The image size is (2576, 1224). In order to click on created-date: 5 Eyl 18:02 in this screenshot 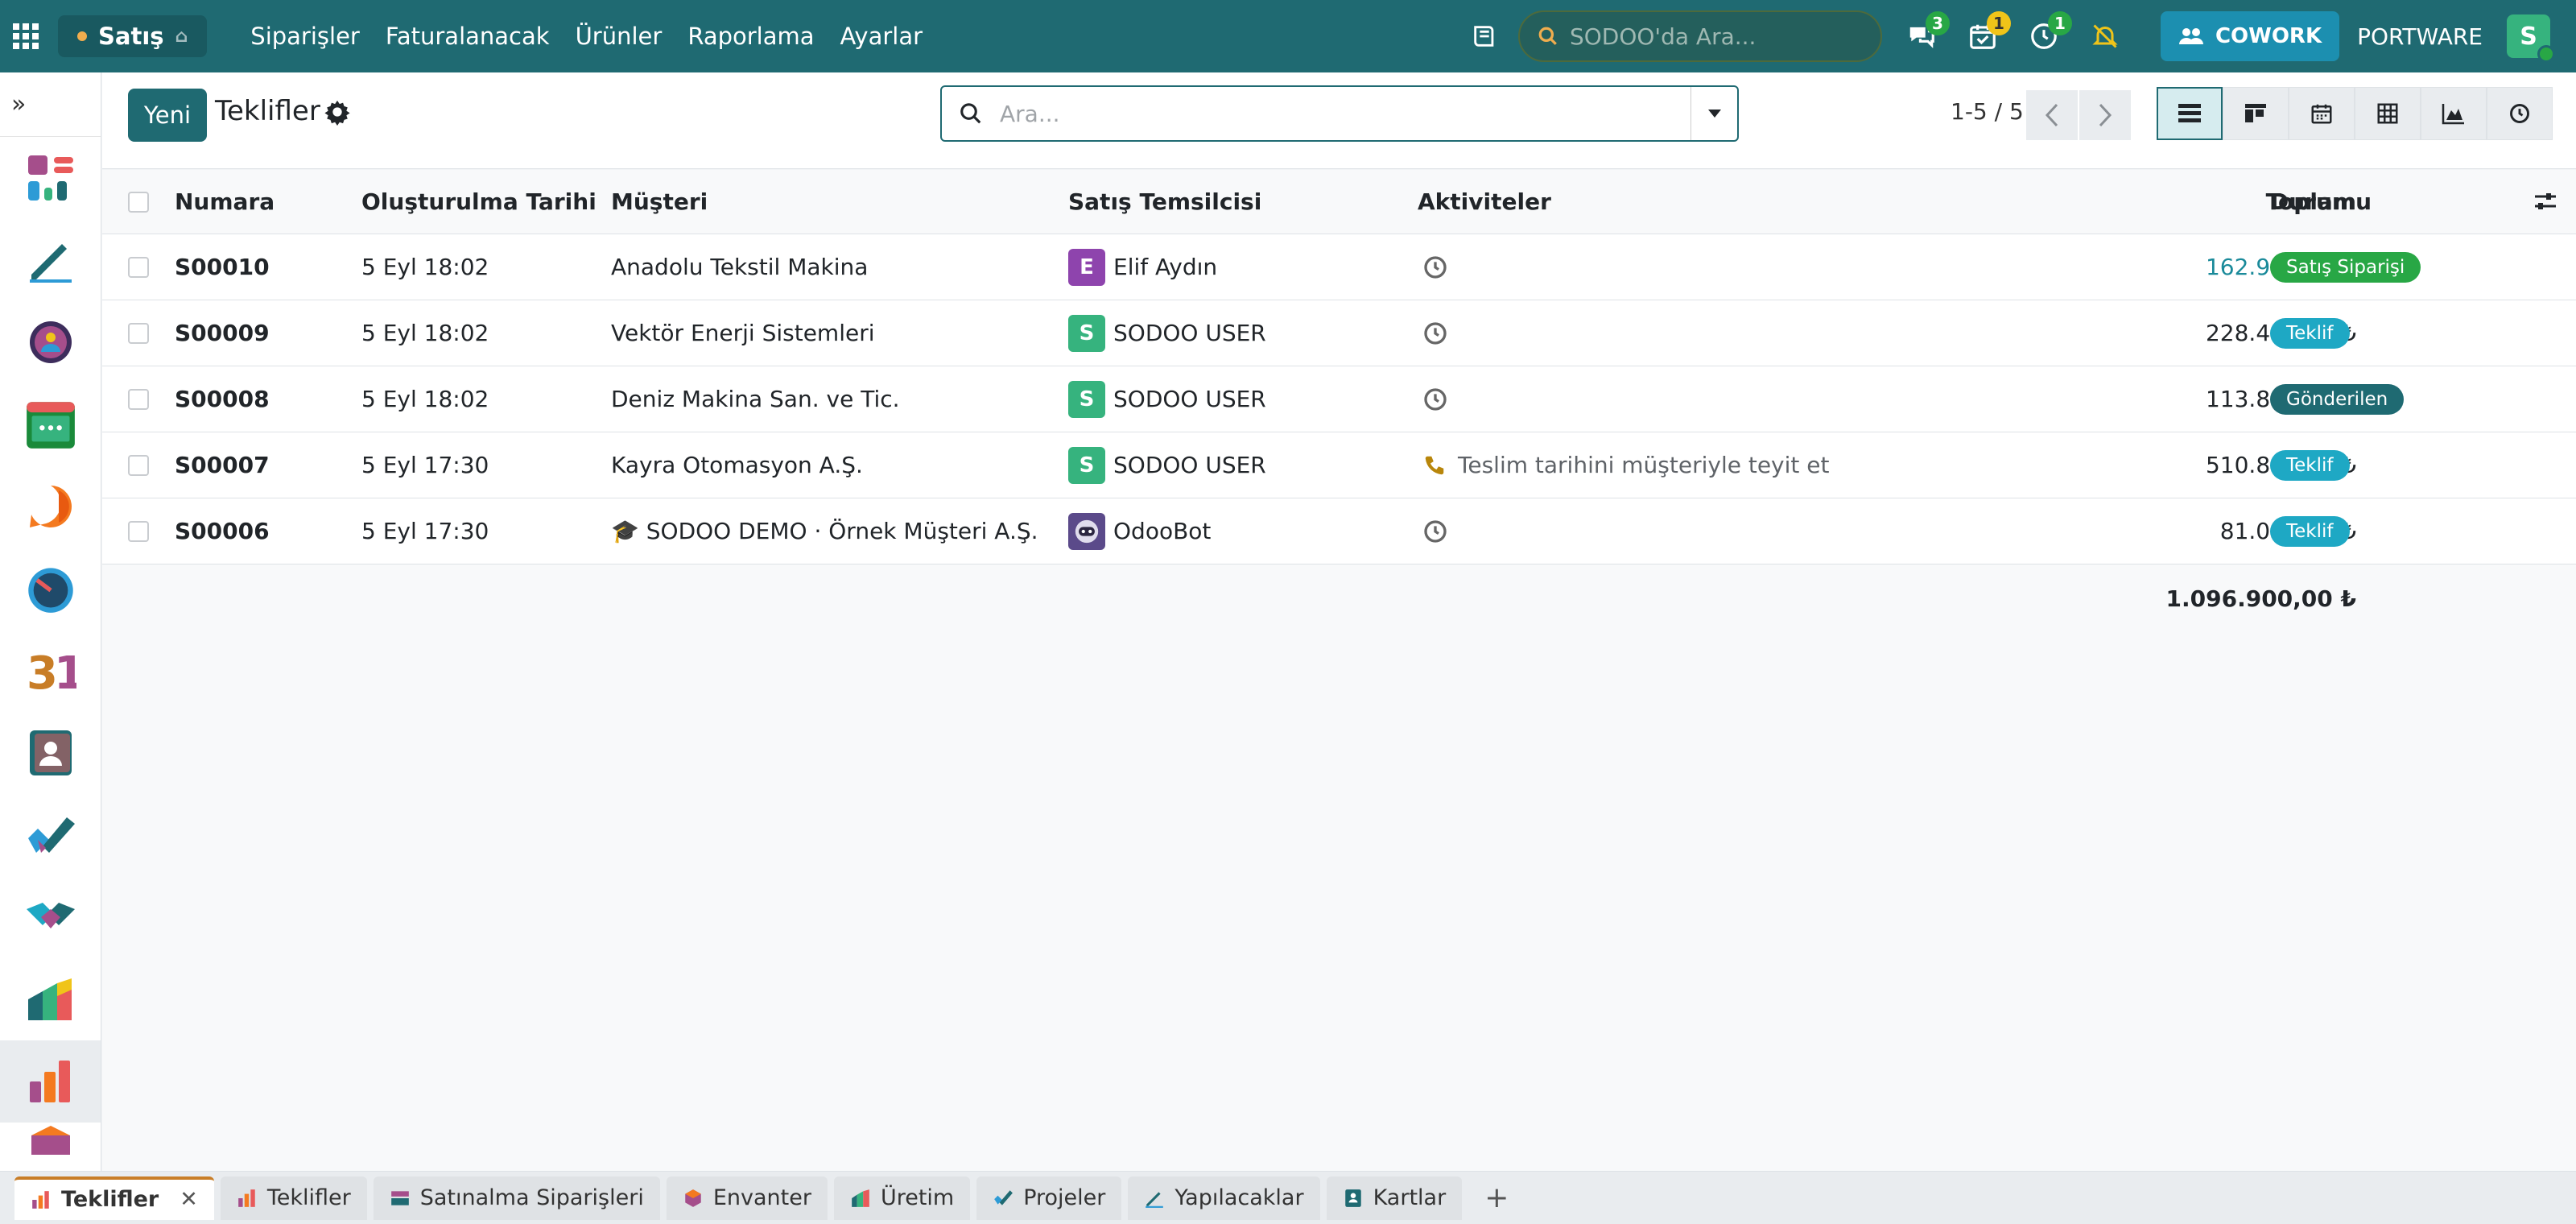, I will do `click(425, 333)`.